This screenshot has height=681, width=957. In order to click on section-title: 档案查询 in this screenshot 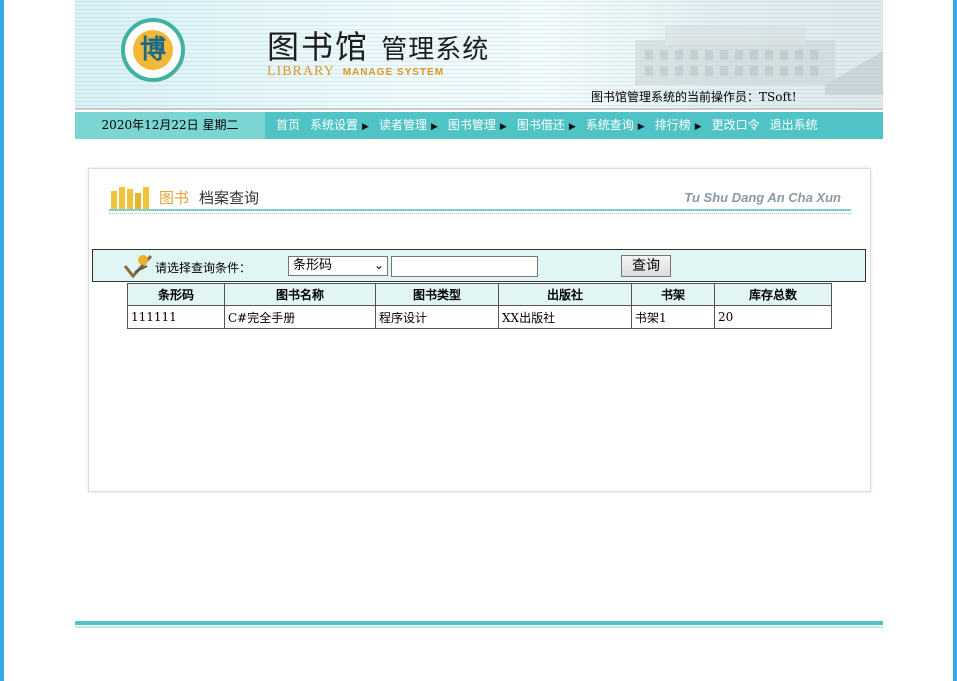, I will do `click(229, 198)`.